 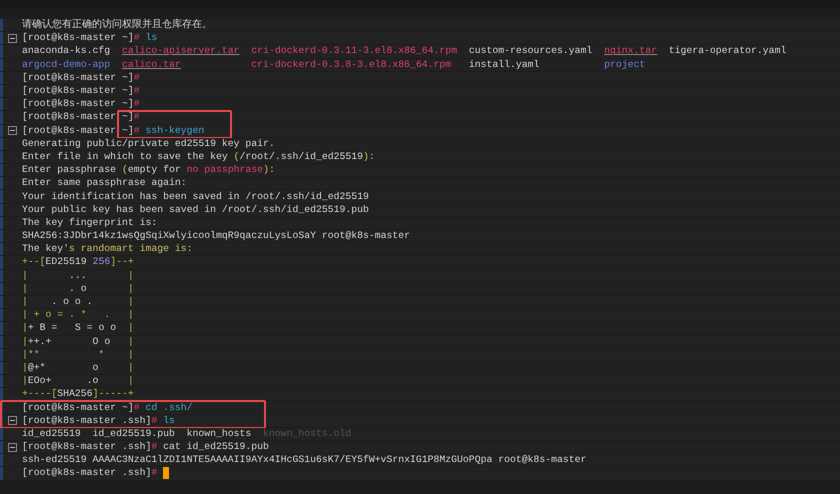 I want to click on terminal-line: Enter same passphrase again:, so click(x=104, y=183).